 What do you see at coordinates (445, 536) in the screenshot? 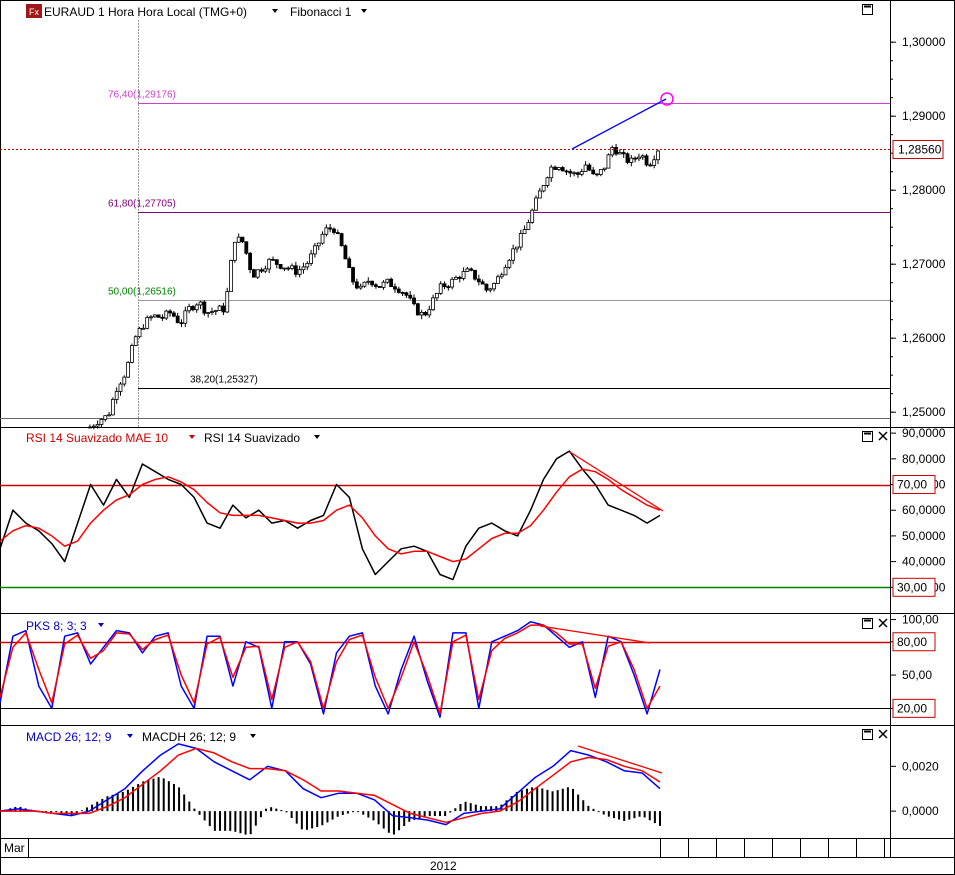
I see `rsi-levels` at bounding box center [445, 536].